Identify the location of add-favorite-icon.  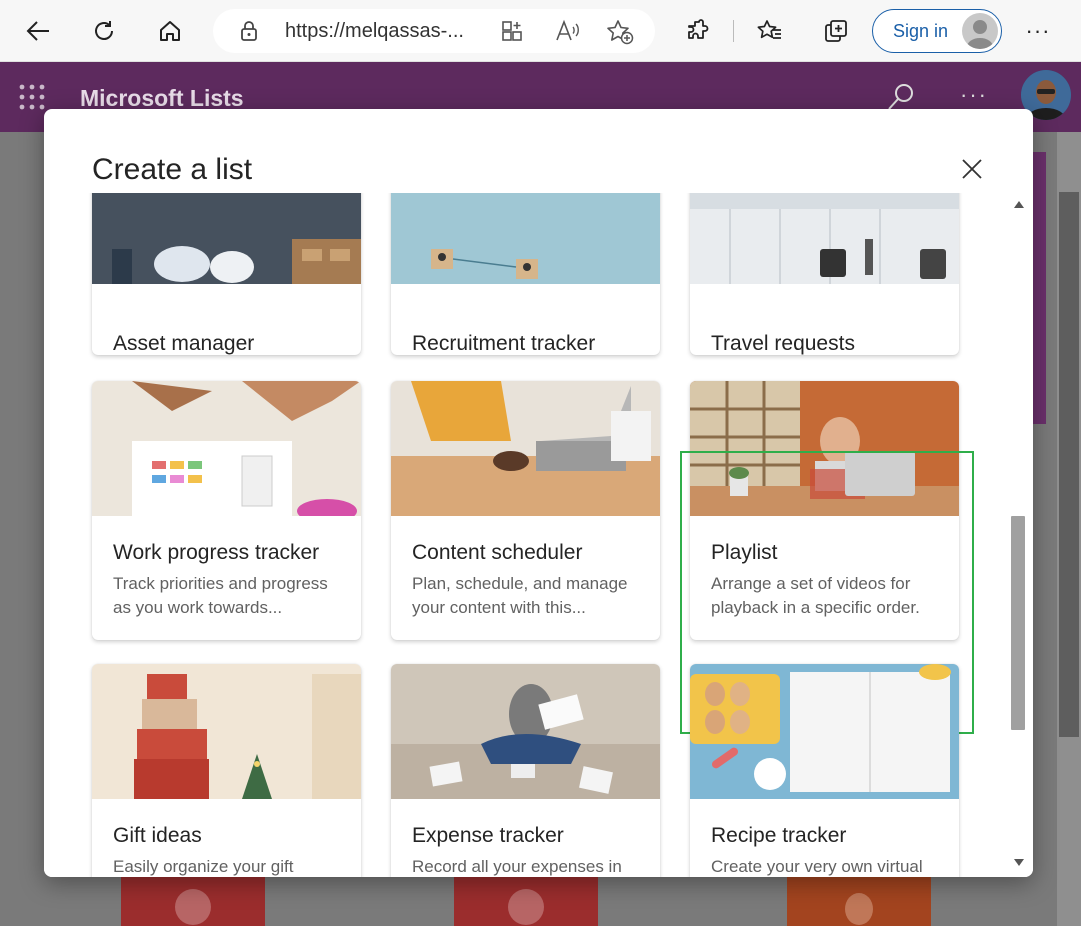
(620, 34).